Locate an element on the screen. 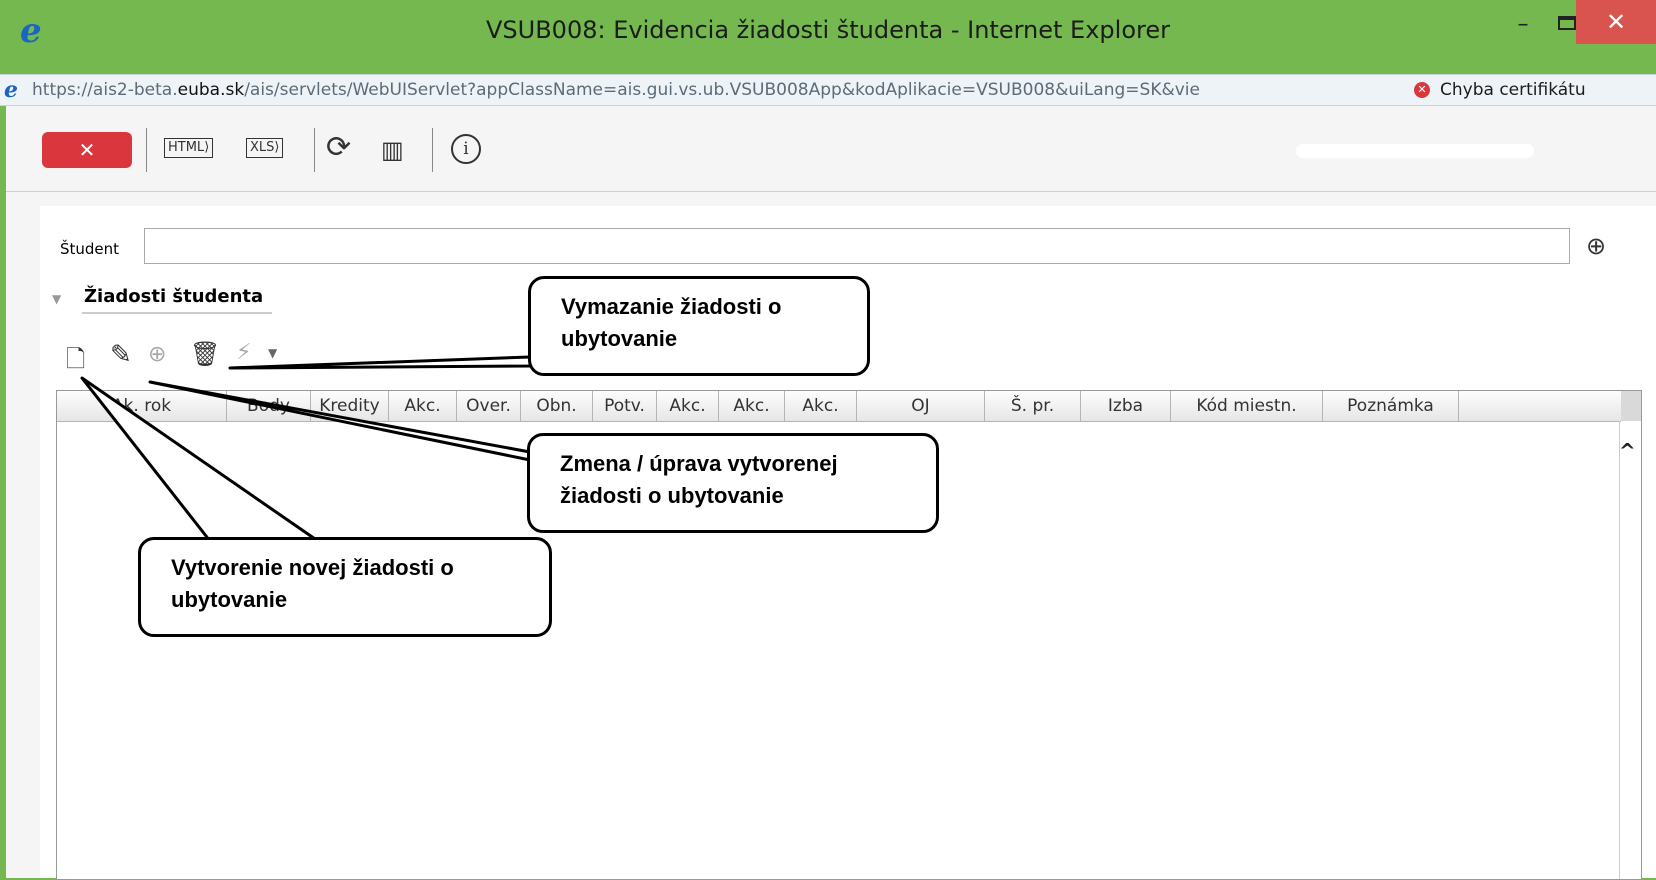  callout-text-line: žiadosti o ubytovanie is located at coordinates (672, 495).